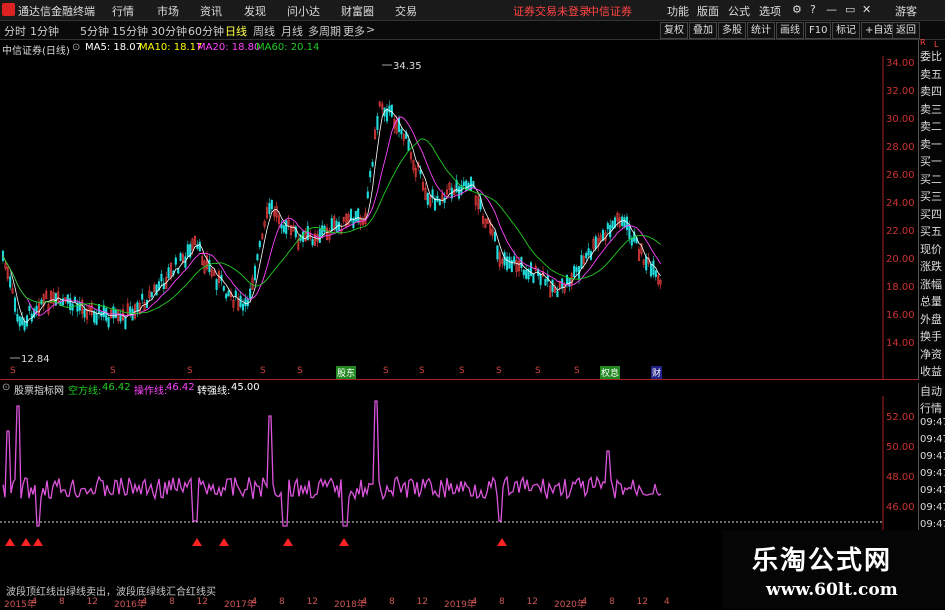 This screenshot has width=945, height=610. I want to click on y-tick: 18.00, so click(900, 287).